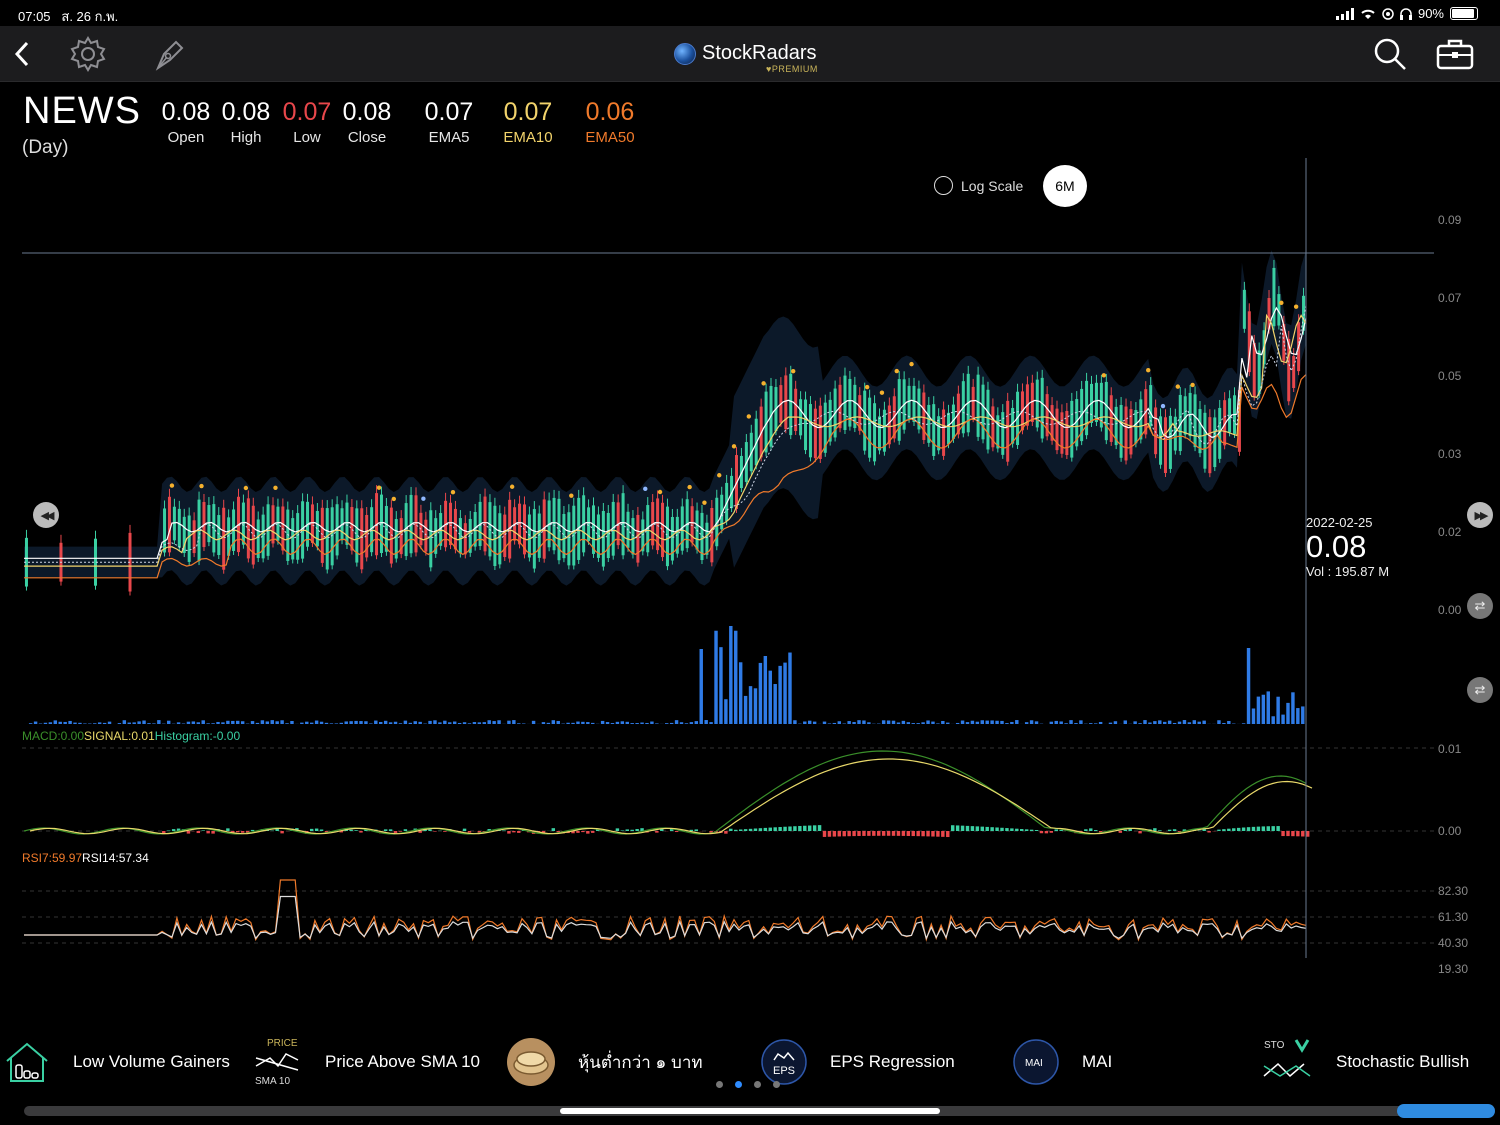 The image size is (1500, 1125). Describe the element at coordinates (1347, 547) in the screenshot. I see `crosshair-readout: 2022-02-25 0.08 Vol : 195.87 M` at that location.